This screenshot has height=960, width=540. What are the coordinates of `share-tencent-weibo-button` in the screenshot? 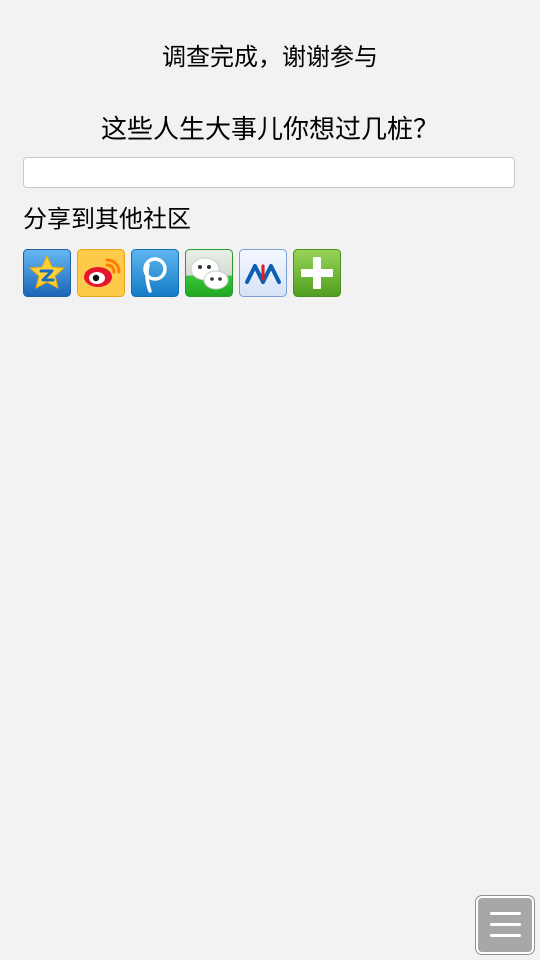 It's located at (155, 273).